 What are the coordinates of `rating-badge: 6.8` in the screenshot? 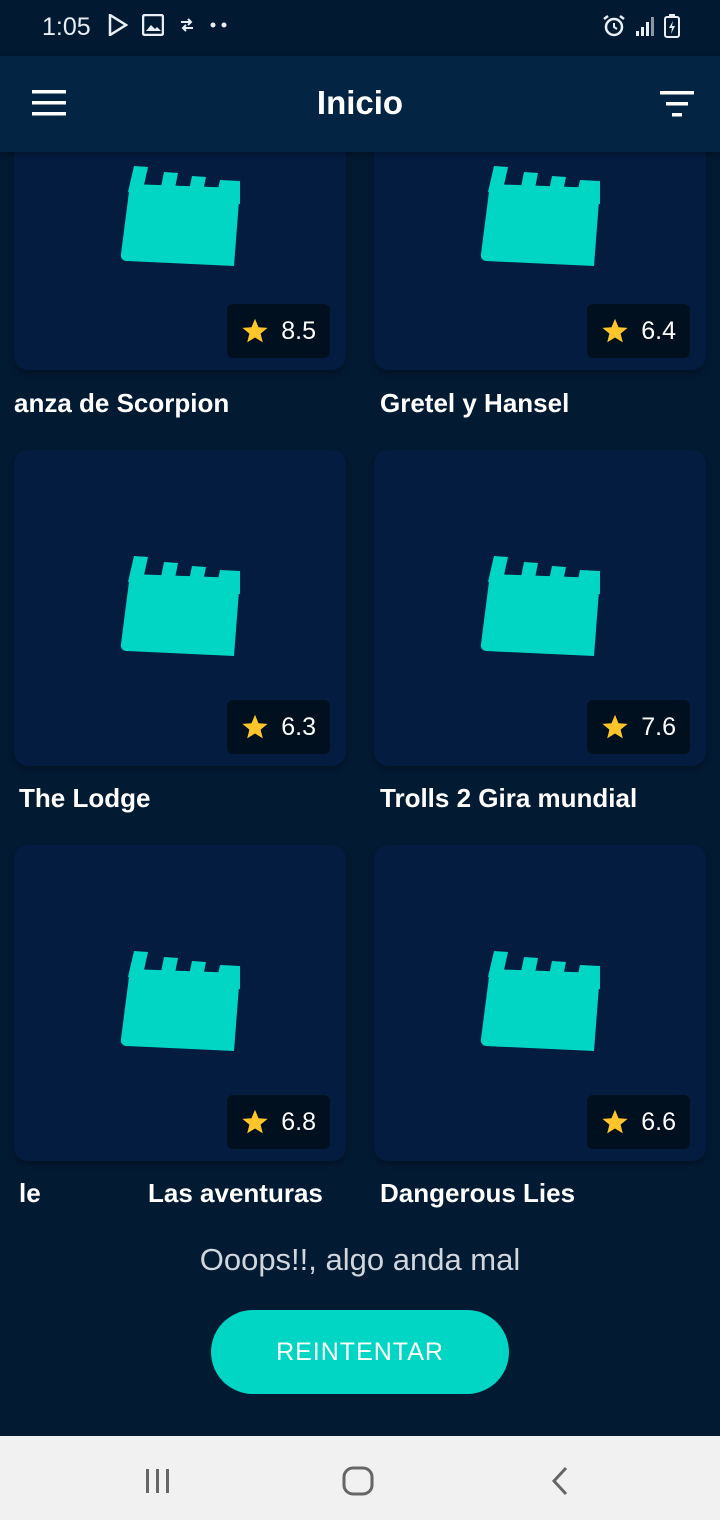 It's located at (278, 1122).